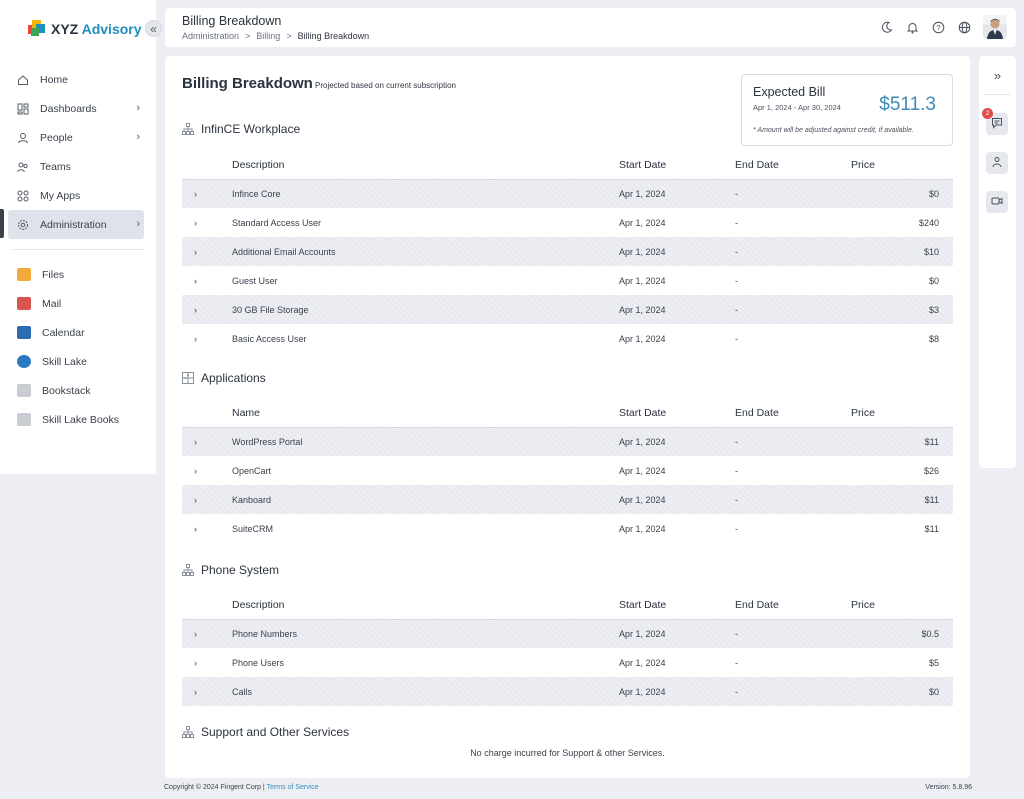 The image size is (1024, 799). I want to click on sidebar-item-mail: Mail, so click(78, 303).